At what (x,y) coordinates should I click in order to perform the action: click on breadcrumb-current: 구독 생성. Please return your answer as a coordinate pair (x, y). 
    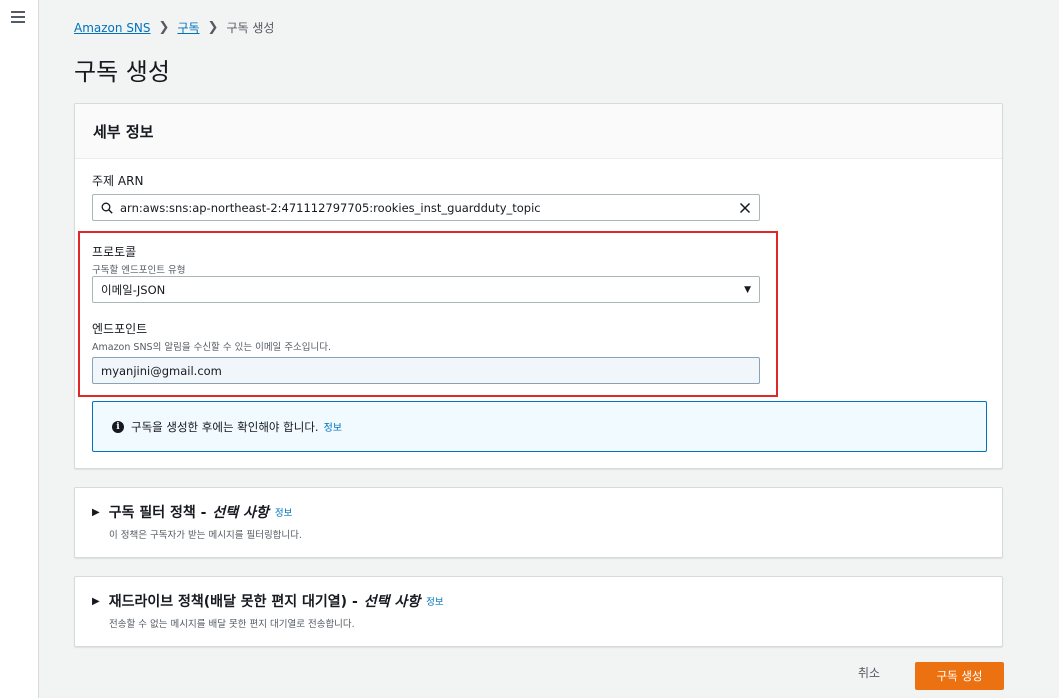
    Looking at the image, I should click on (250, 28).